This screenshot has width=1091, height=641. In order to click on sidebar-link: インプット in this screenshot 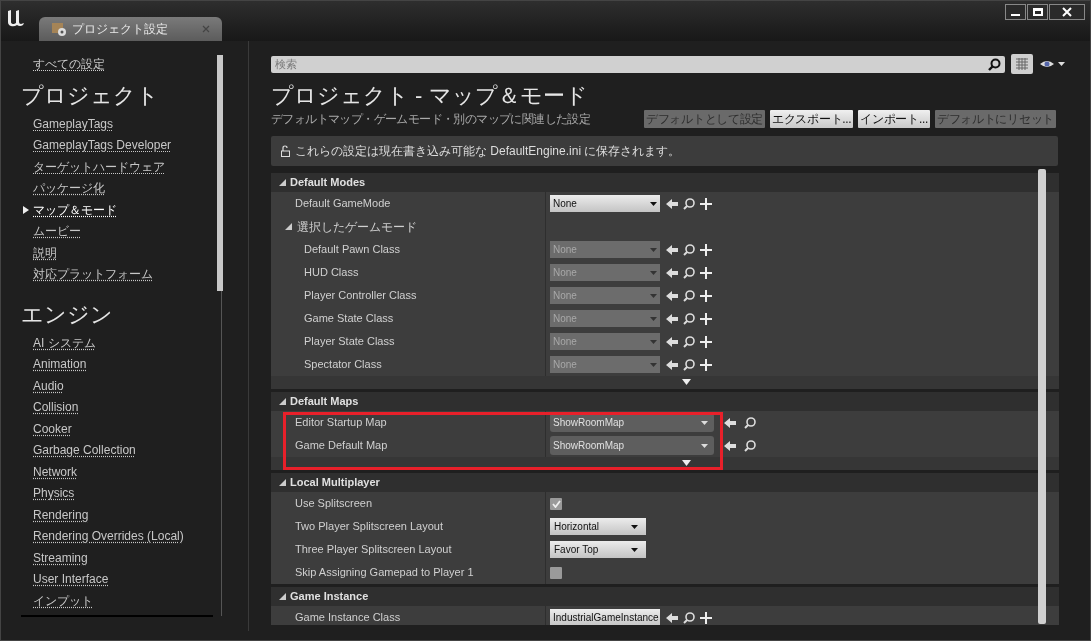, I will do `click(63, 600)`.